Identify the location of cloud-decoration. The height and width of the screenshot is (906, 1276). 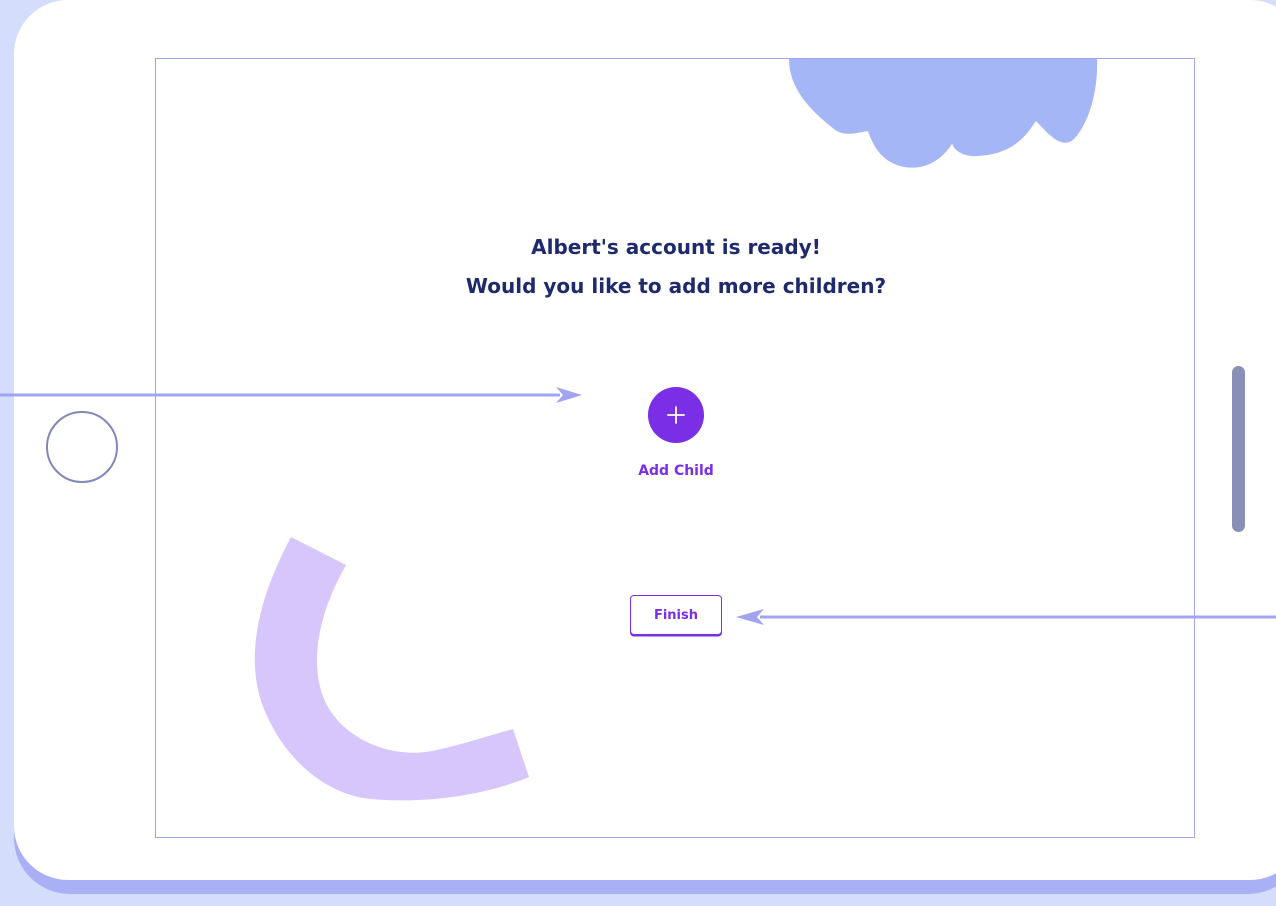
(943, 113).